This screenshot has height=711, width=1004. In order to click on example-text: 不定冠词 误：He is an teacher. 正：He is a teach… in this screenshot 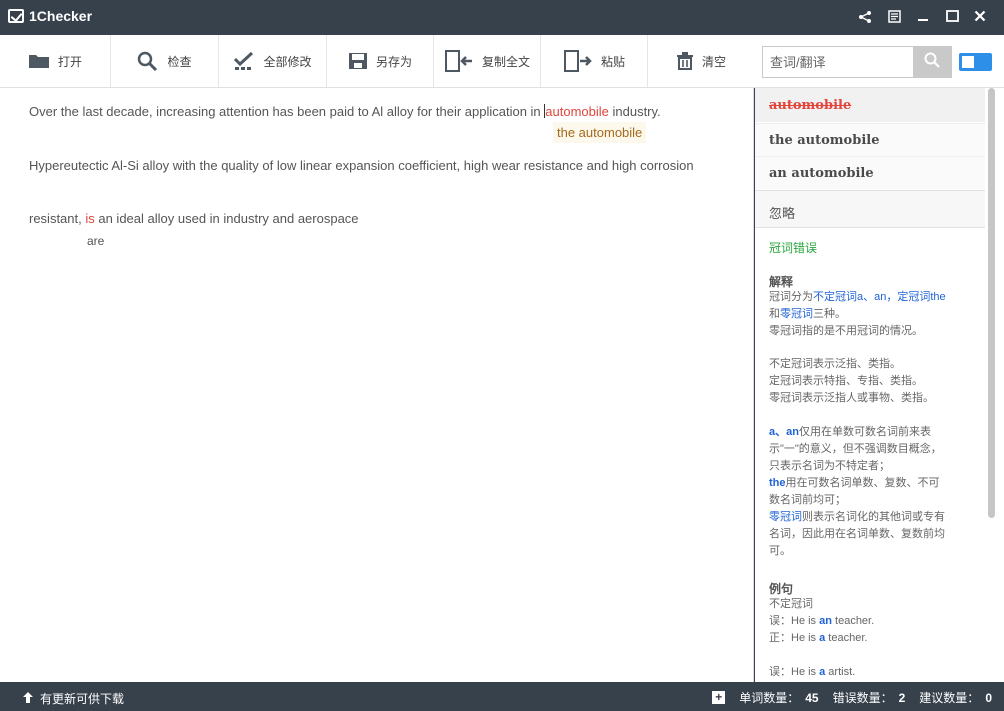, I will do `click(822, 621)`.